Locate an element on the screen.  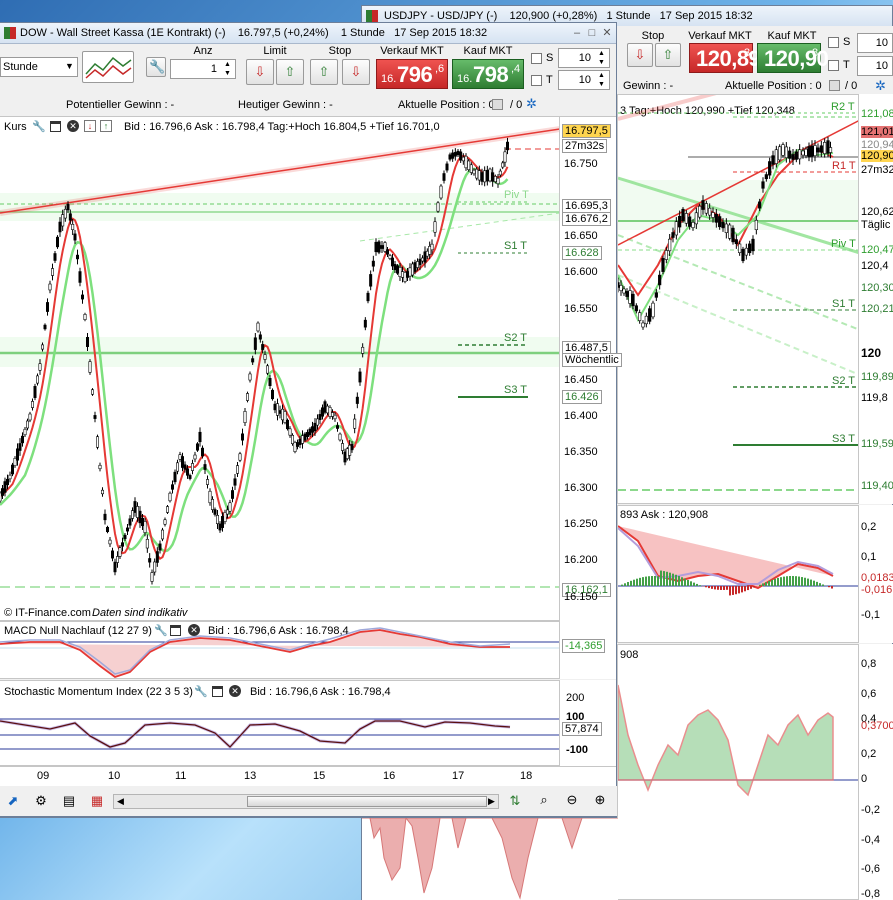
buy-market-button: 16. 798 ,4 is located at coordinates (488, 74).